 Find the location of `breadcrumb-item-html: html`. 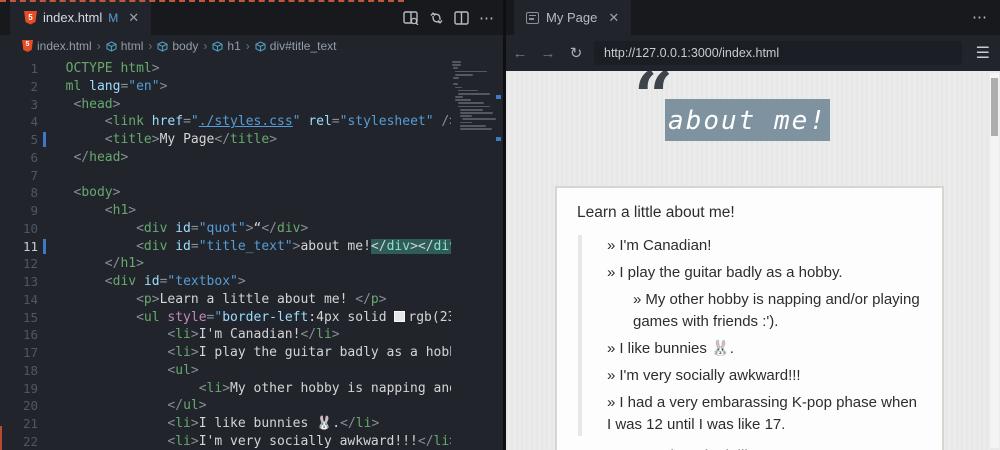

breadcrumb-item-html: html is located at coordinates (124, 46).